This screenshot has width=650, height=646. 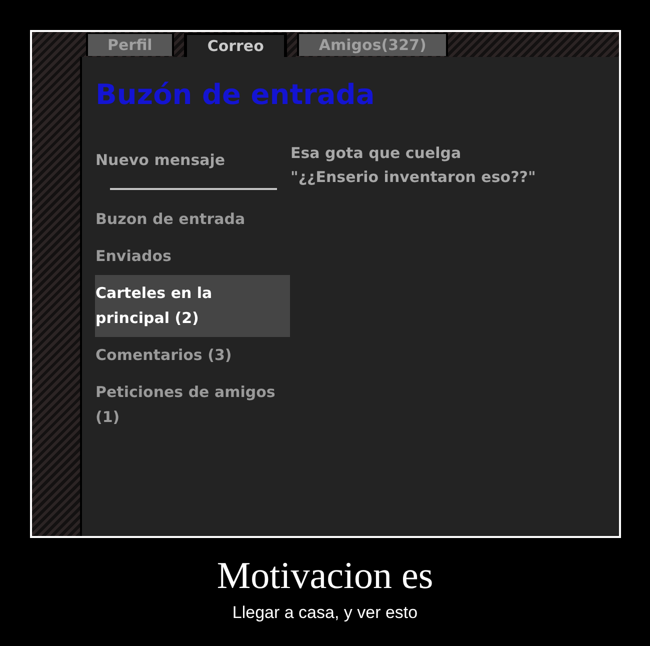 I want to click on folder-item: Buzon de entrada, so click(x=192, y=219).